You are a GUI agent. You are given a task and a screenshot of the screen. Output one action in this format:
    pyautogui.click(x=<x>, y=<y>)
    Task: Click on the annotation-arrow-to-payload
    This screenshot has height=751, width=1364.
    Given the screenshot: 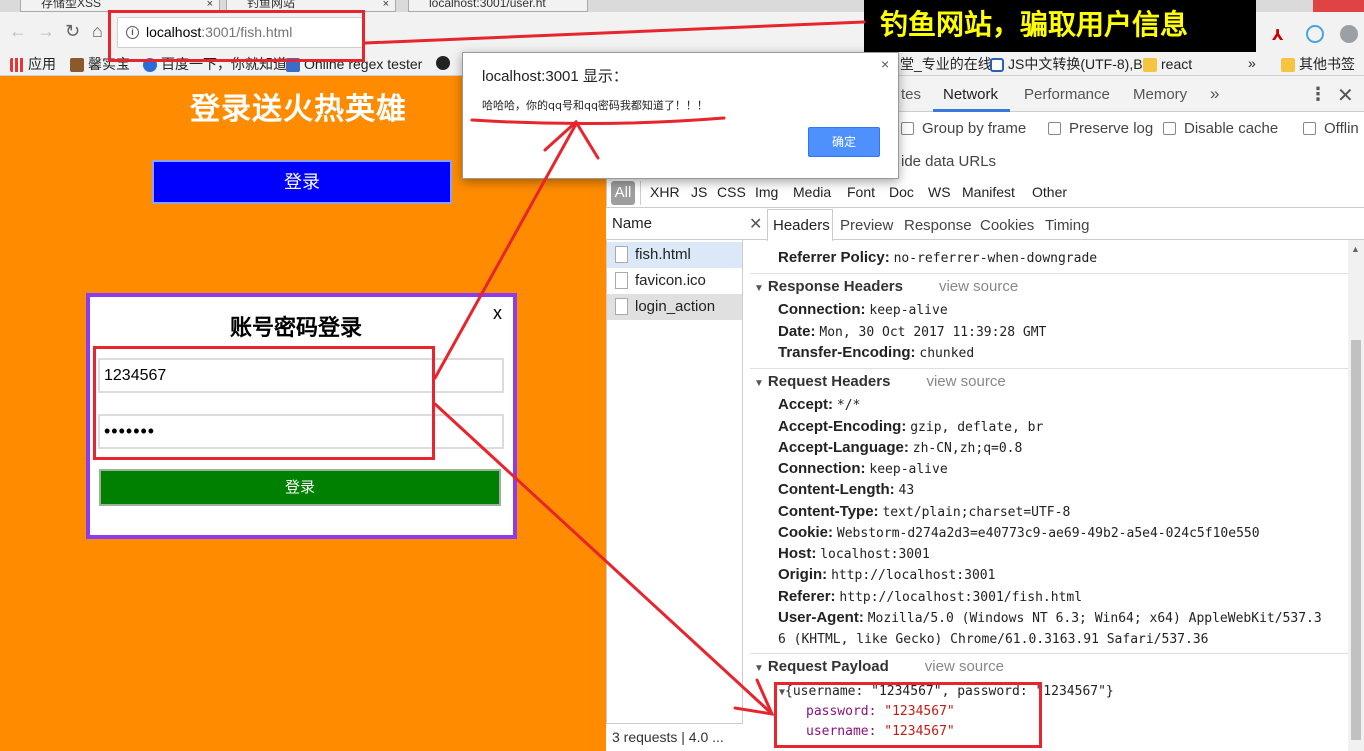 What is the action you would take?
    pyautogui.click(x=602, y=558)
    